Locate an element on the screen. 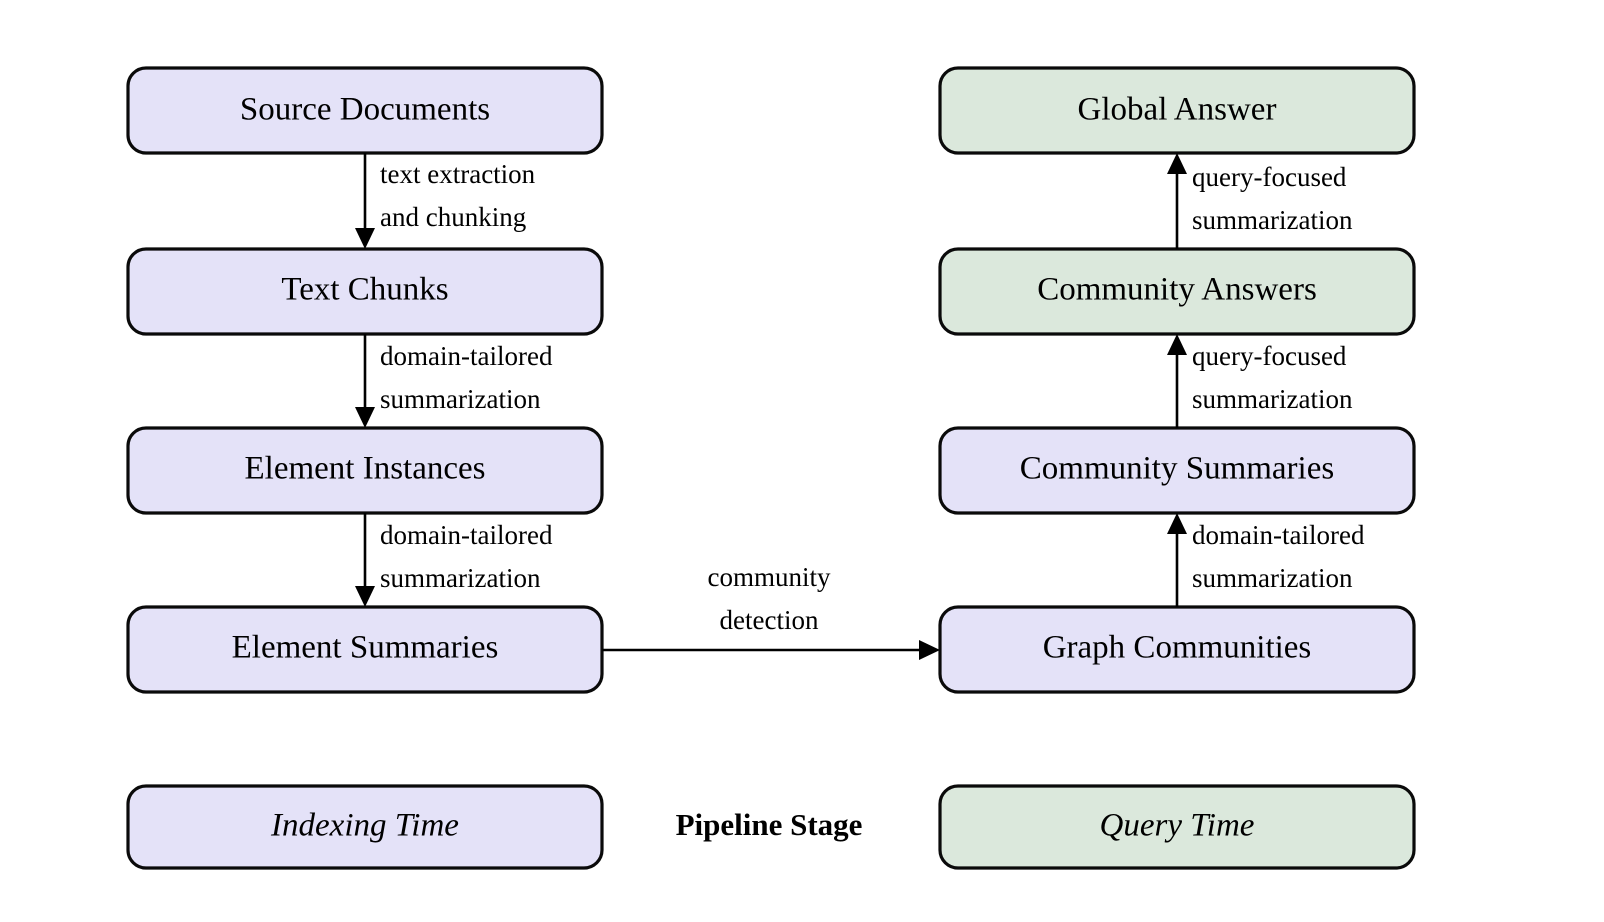 Image resolution: width=1604 pixels, height=922 pixels. node-global-answer-label: Global Answer is located at coordinates (1177, 110).